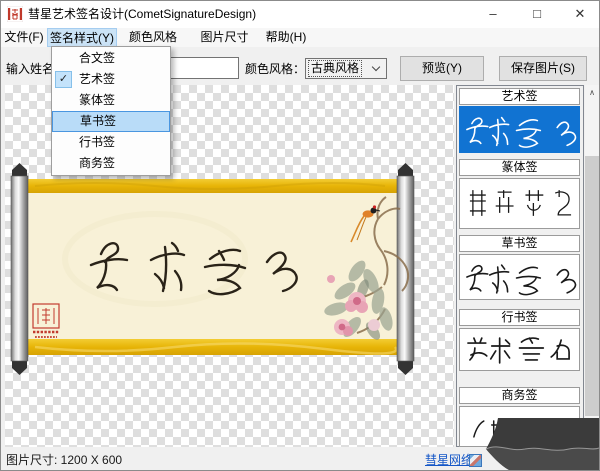 The height and width of the screenshot is (471, 600). I want to click on menu-item-label: 行书签, so click(97, 142).